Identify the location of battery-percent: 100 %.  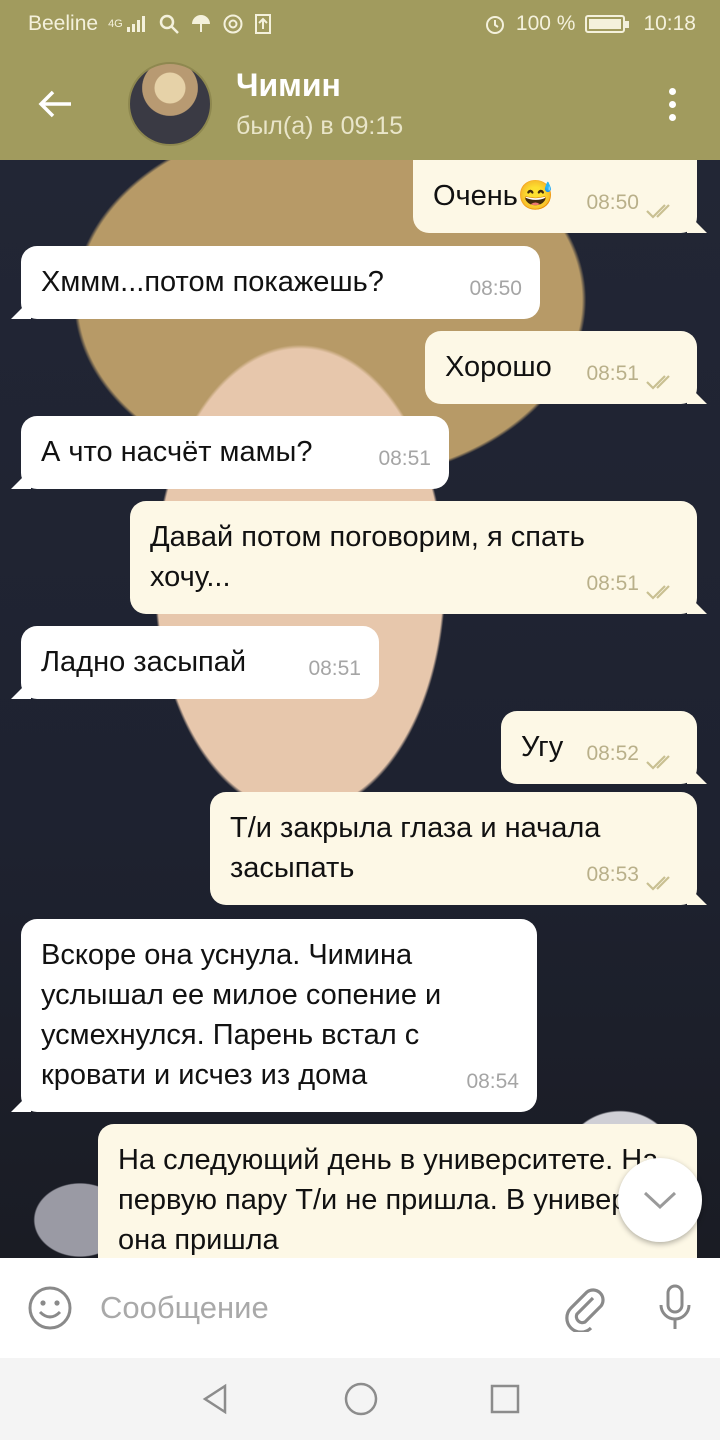
(545, 23).